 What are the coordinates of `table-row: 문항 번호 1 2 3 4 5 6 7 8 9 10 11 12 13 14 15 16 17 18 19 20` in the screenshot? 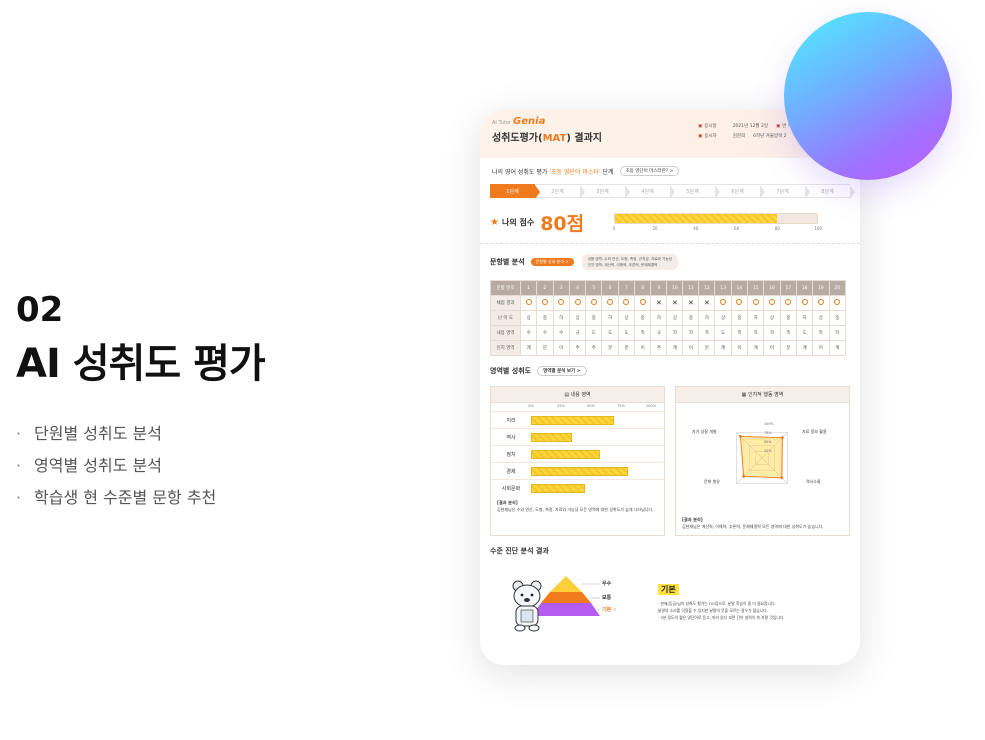 It's located at (668, 288).